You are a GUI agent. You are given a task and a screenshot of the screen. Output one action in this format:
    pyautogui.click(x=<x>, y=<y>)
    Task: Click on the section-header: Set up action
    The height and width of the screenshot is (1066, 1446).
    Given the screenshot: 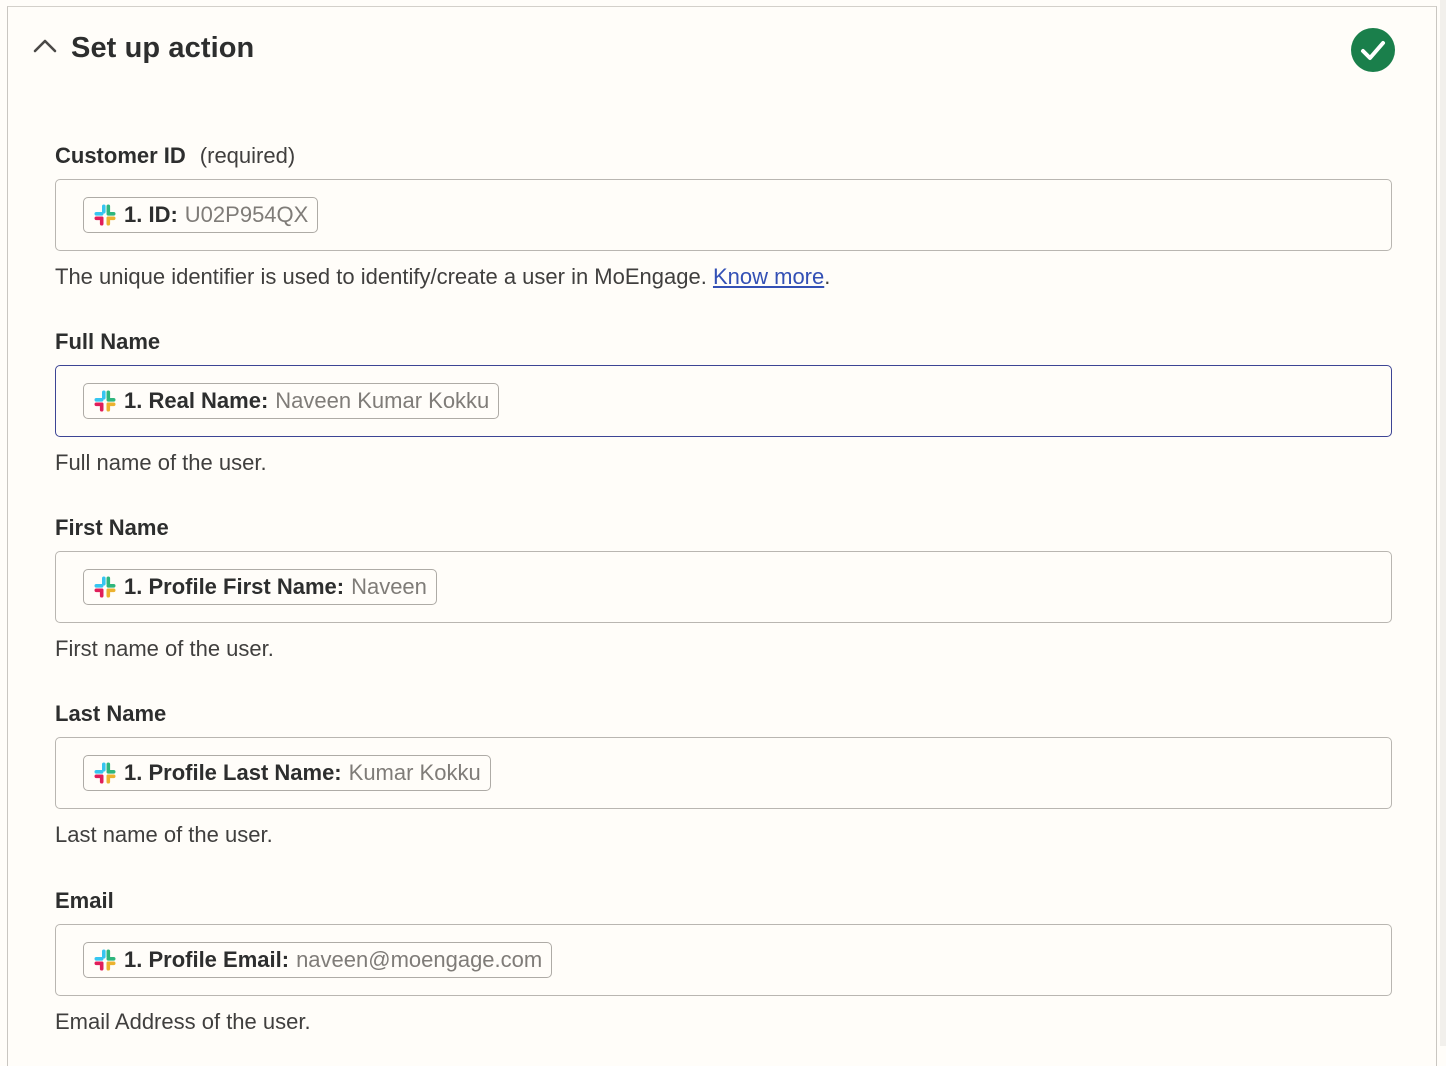 What is the action you would take?
    pyautogui.click(x=722, y=50)
    